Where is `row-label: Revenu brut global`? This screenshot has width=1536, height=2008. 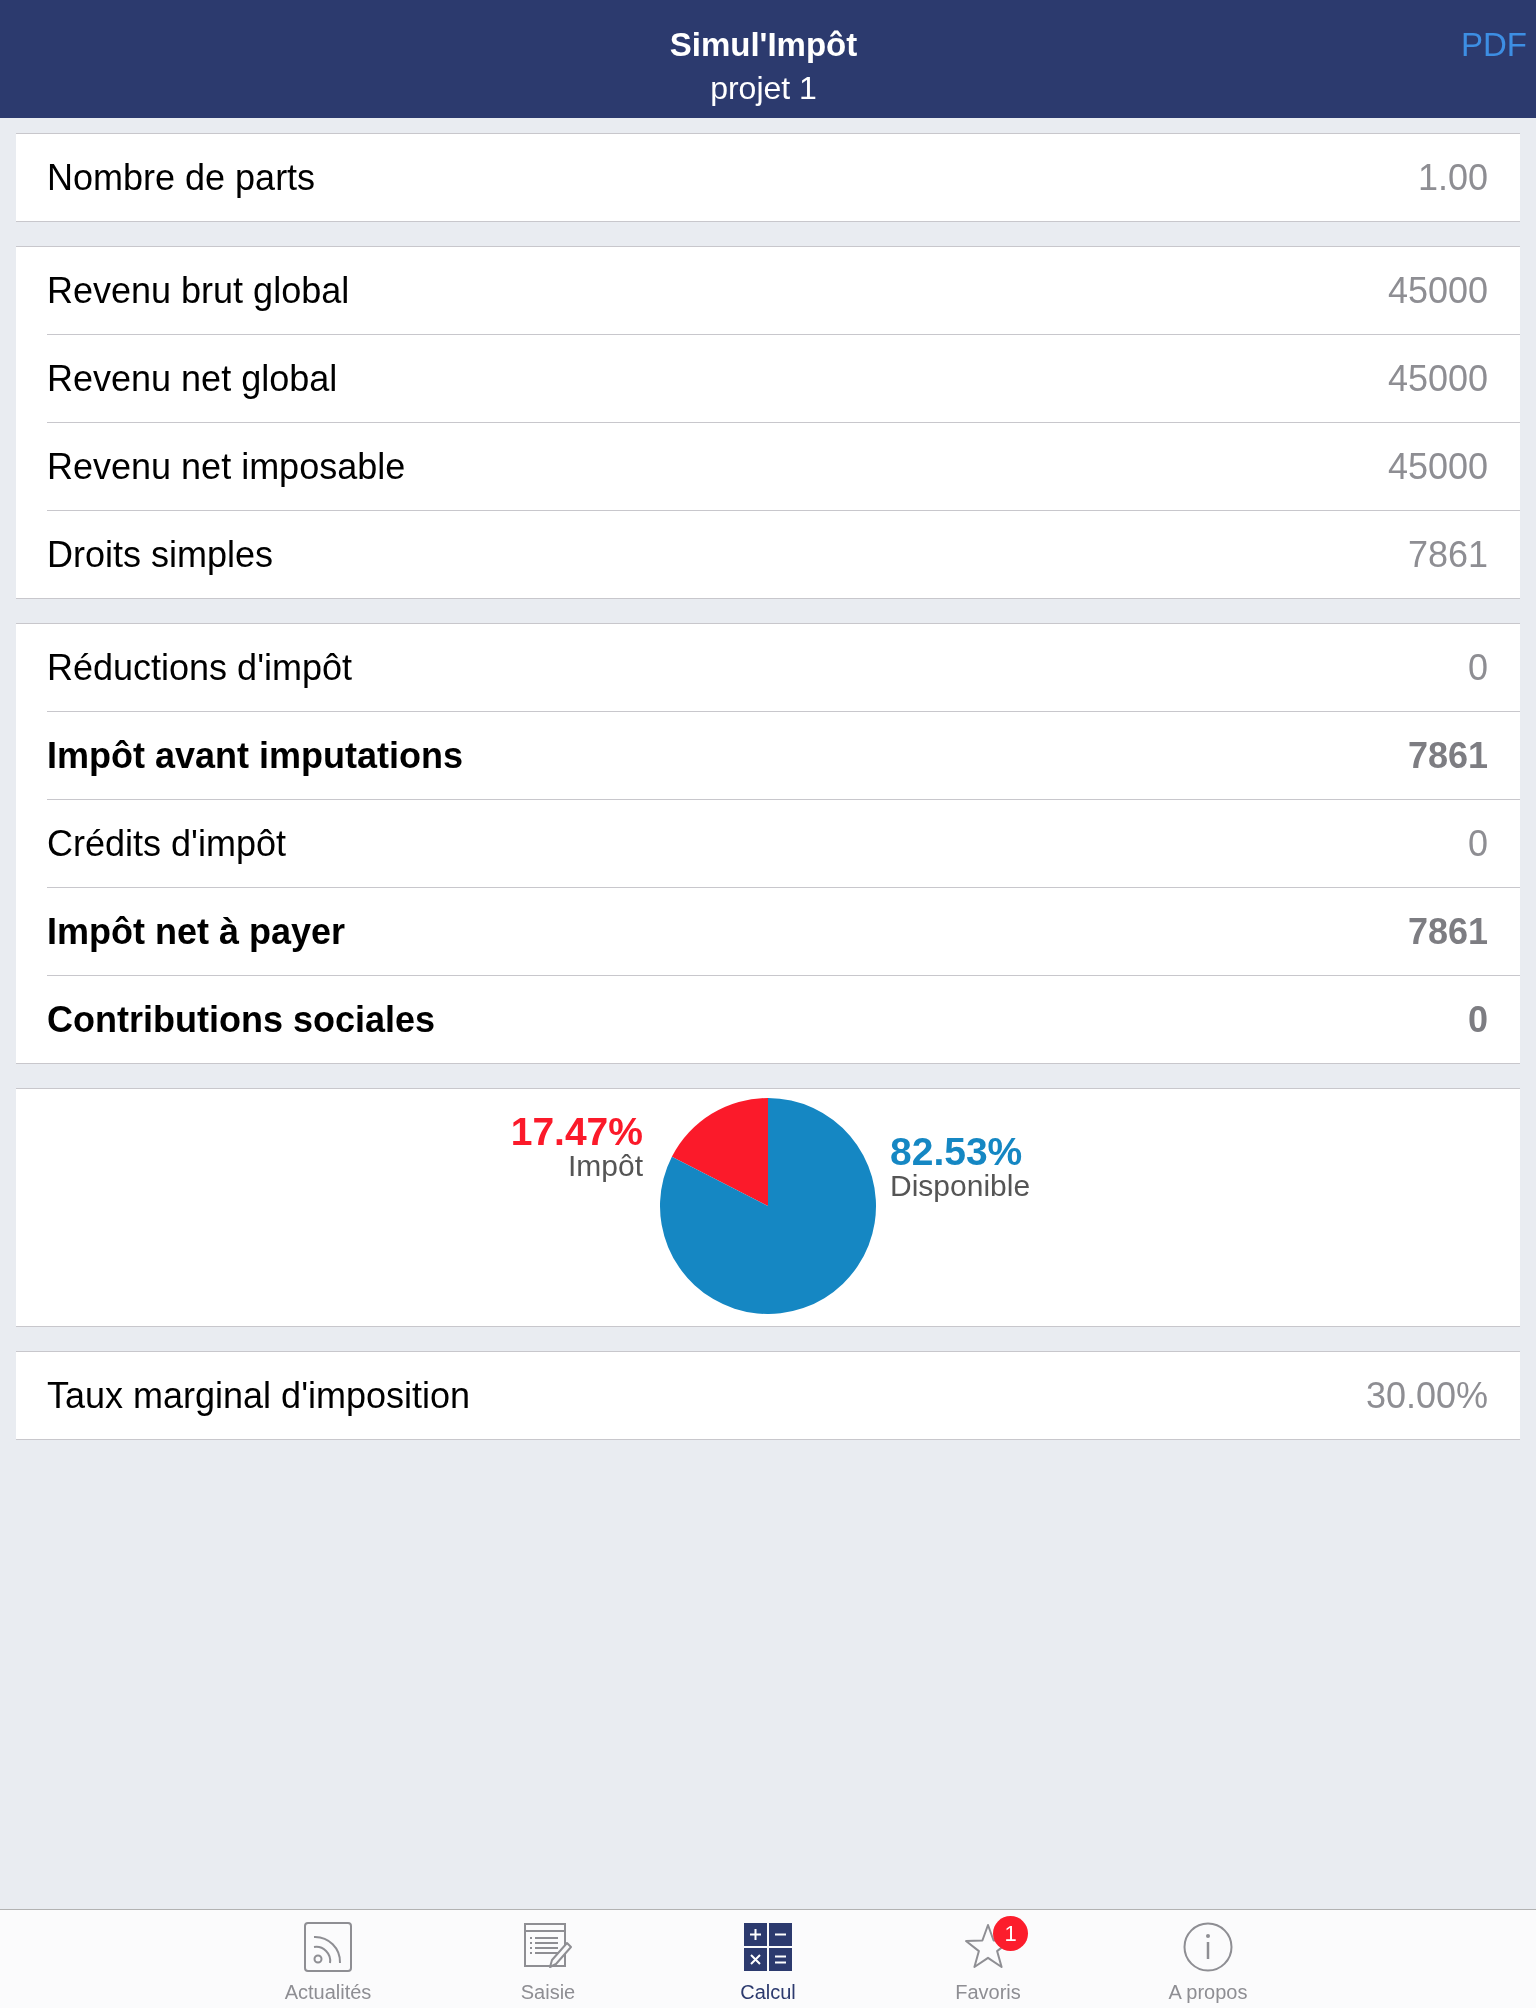 row-label: Revenu brut global is located at coordinates (198, 290).